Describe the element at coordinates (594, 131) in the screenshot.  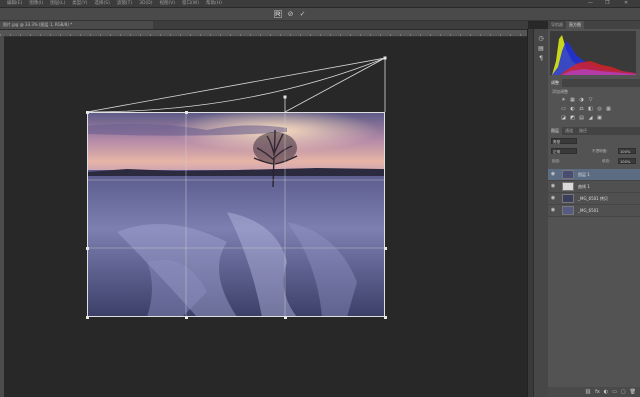
I see `layers-tabs: 图层 通道 路径` at that location.